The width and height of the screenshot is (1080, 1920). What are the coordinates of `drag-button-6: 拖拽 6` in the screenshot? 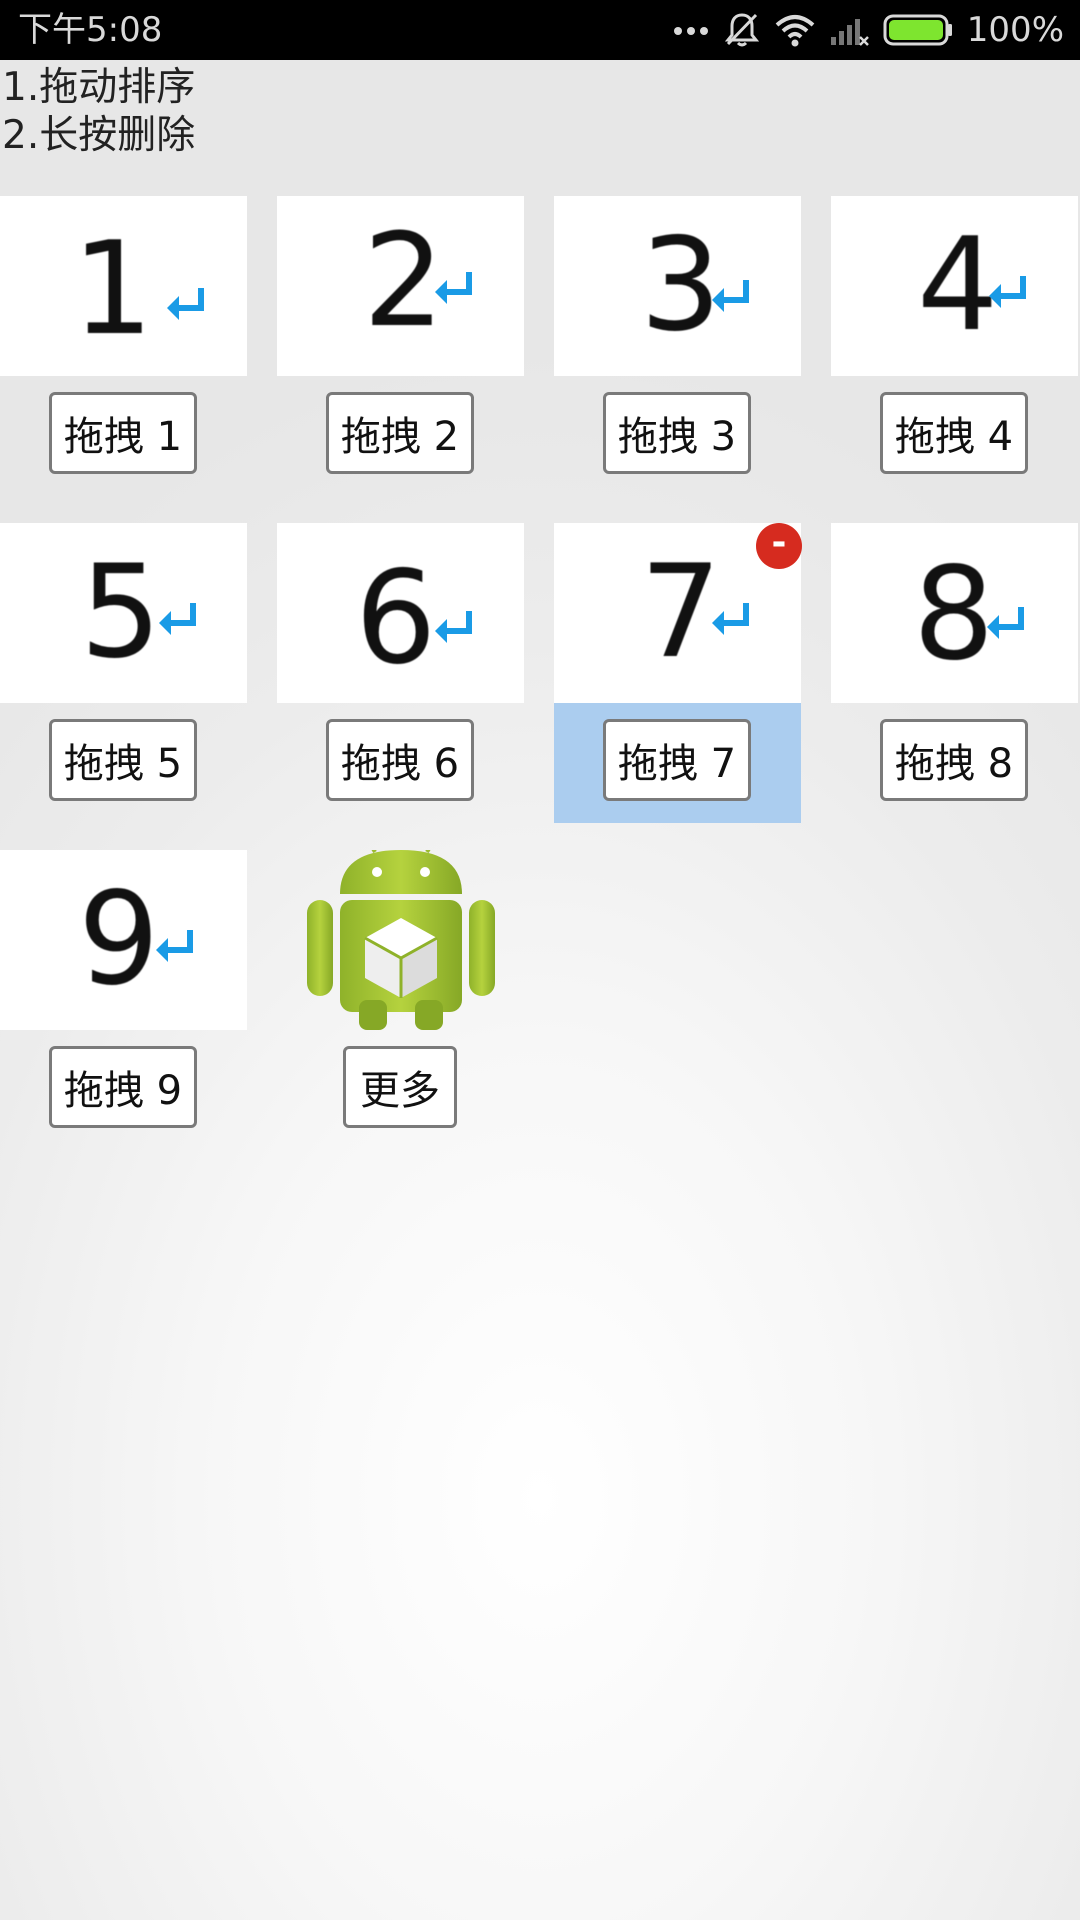 It's located at (400, 760).